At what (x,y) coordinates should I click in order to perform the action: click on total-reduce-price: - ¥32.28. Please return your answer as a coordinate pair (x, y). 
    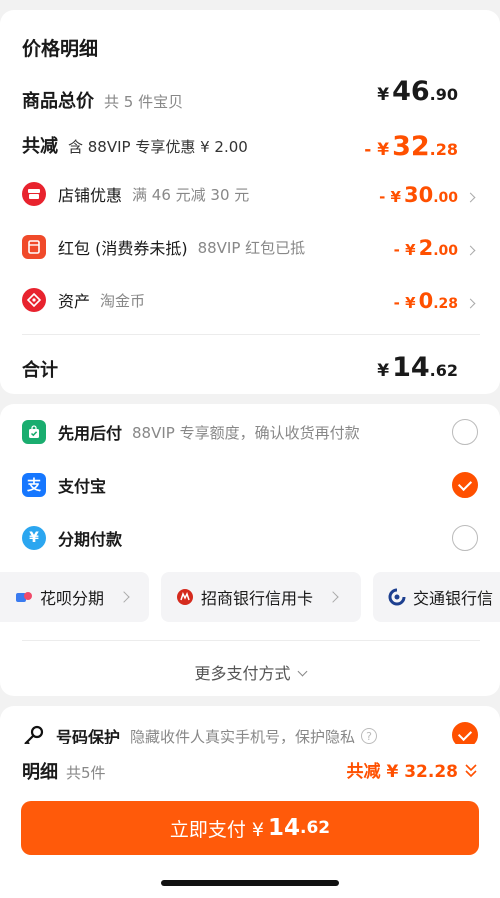
    Looking at the image, I should click on (411, 146).